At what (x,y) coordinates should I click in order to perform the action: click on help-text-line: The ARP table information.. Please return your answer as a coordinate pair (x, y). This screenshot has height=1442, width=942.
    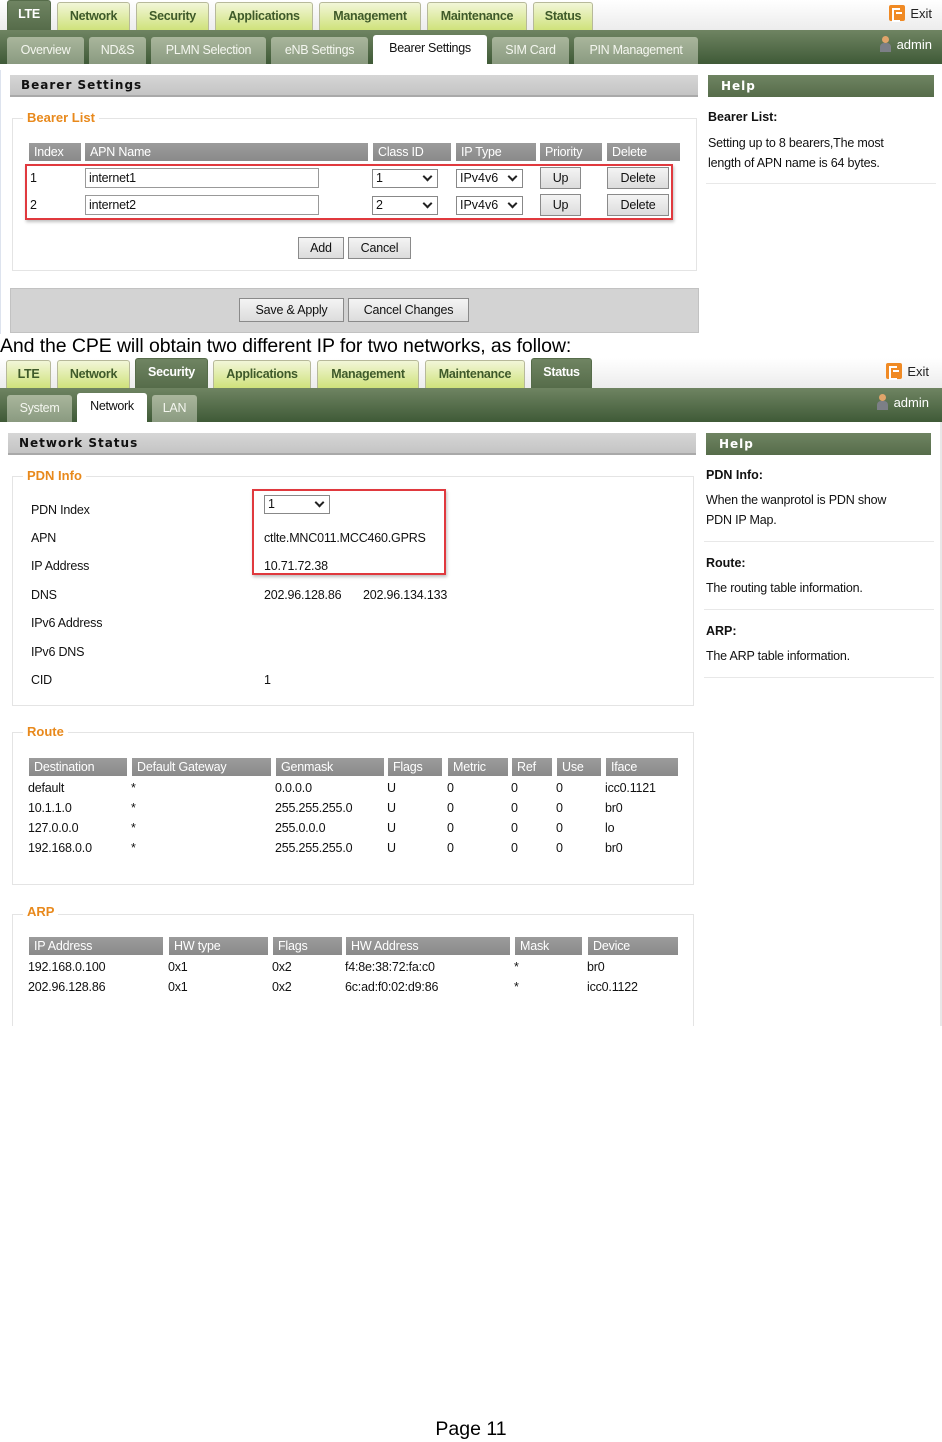
    Looking at the image, I should click on (778, 656).